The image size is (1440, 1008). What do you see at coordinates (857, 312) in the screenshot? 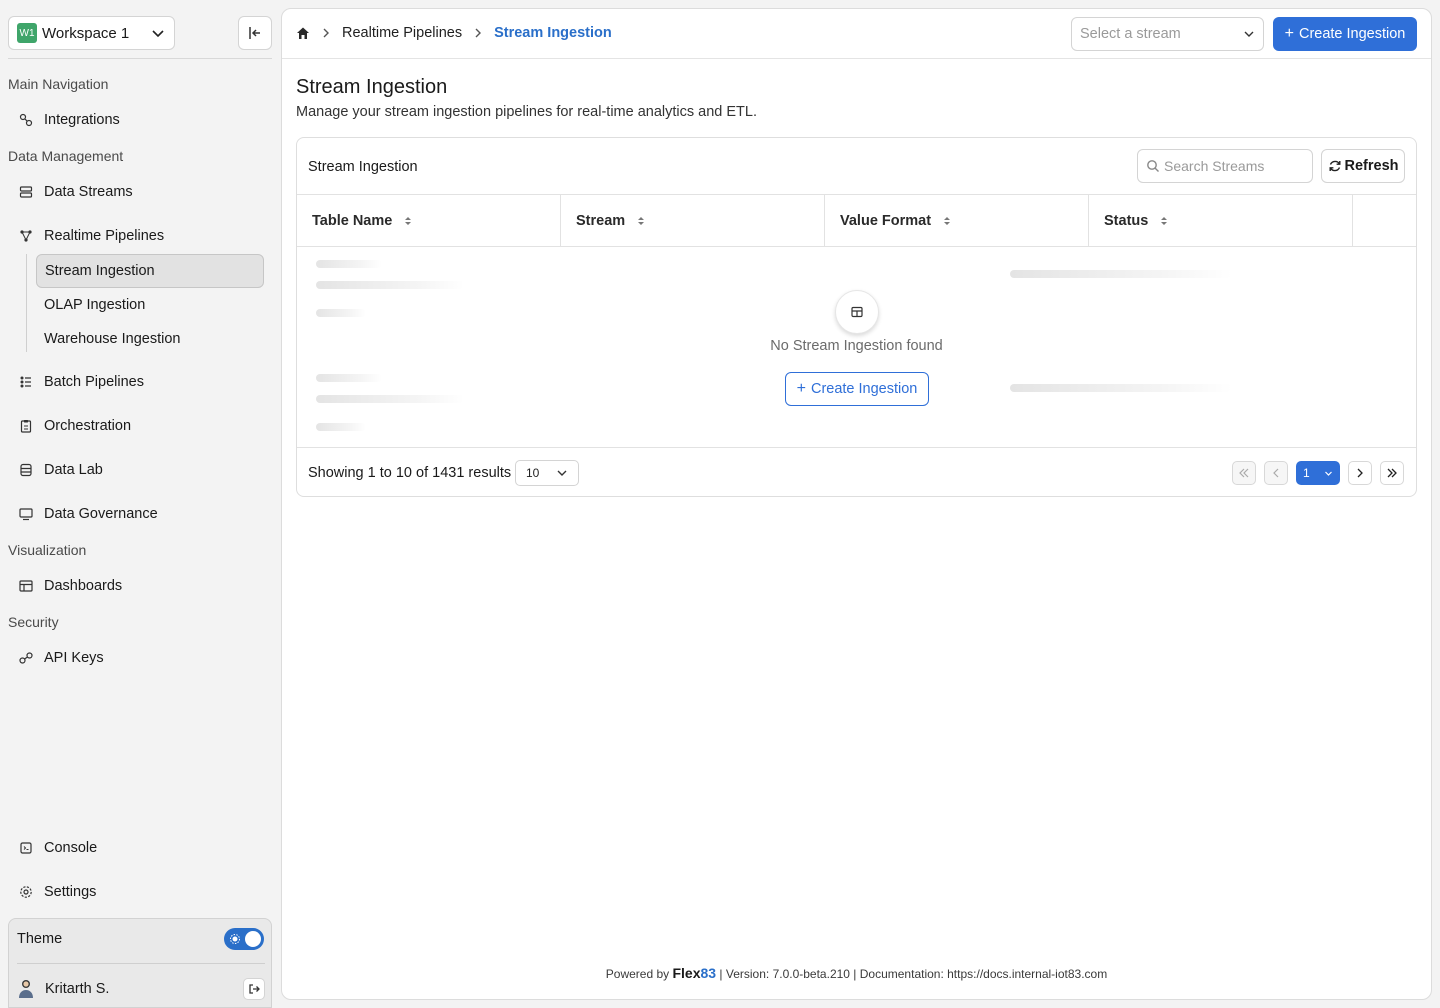
I see `table-icon` at bounding box center [857, 312].